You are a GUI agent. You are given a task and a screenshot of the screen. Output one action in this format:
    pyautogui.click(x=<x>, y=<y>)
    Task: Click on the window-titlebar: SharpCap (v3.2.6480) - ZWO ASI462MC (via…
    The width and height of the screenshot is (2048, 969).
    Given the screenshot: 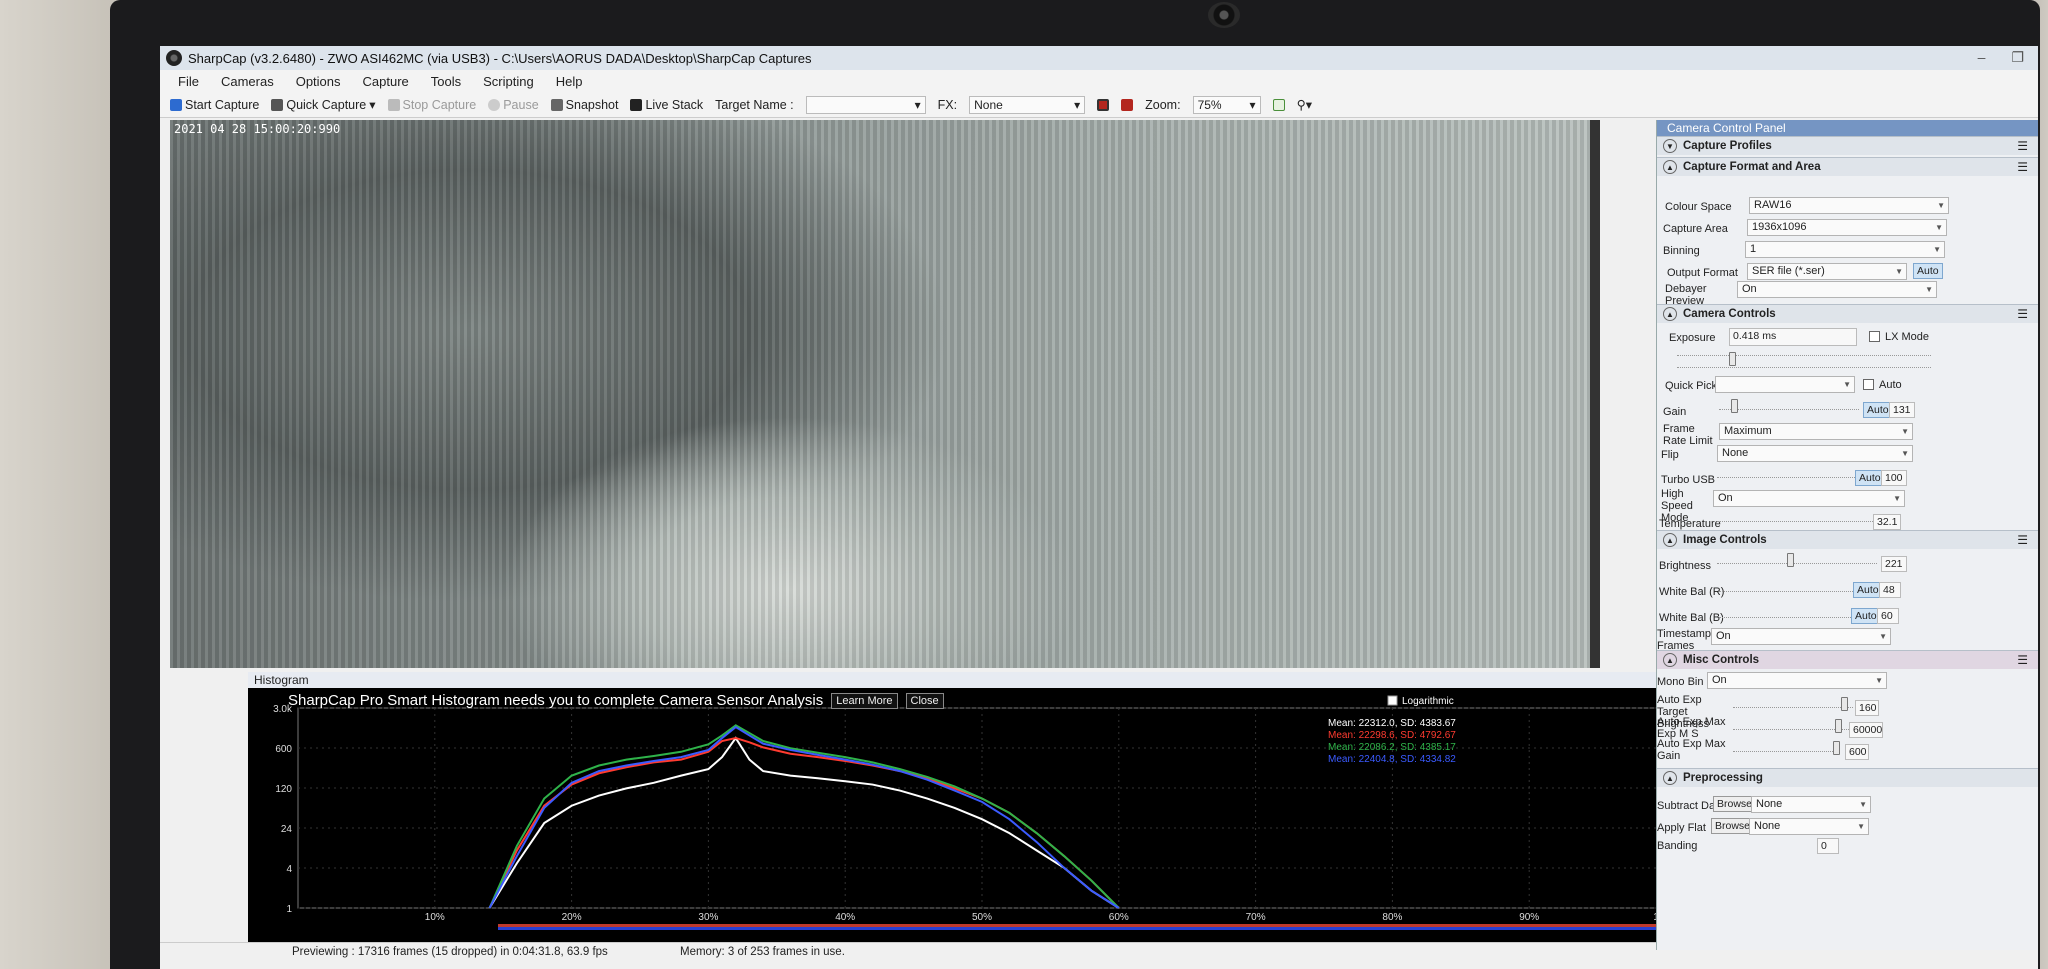 What is the action you would take?
    pyautogui.click(x=1099, y=58)
    